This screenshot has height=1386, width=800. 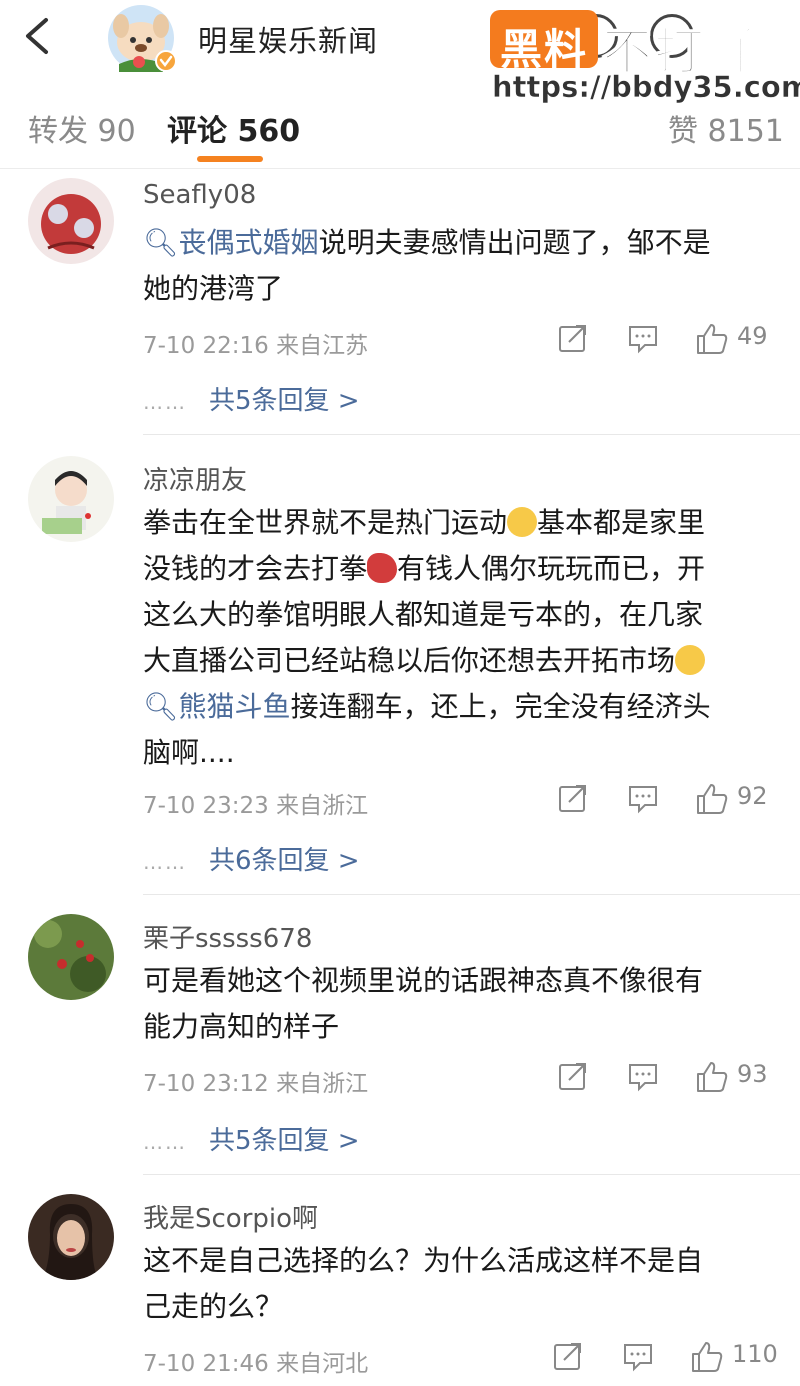 What do you see at coordinates (664, 1357) in the screenshot?
I see `comment-actions: 110` at bounding box center [664, 1357].